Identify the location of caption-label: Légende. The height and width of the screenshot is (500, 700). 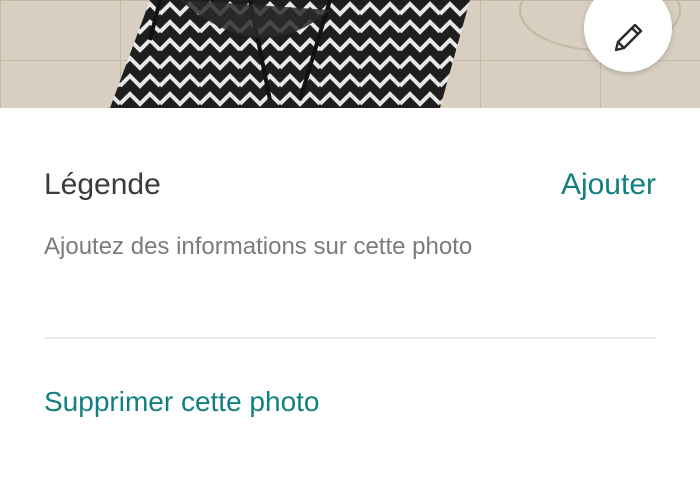
(102, 184).